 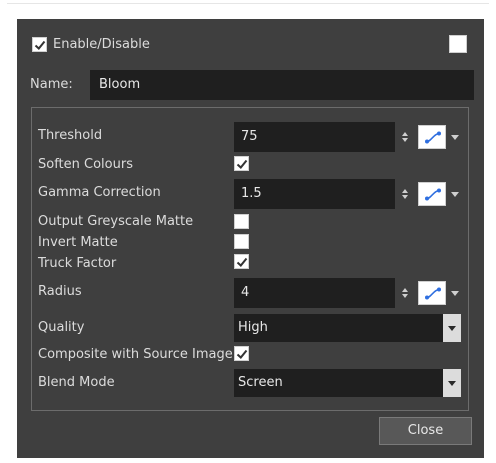 I want to click on gamma-function-button, so click(x=432, y=194).